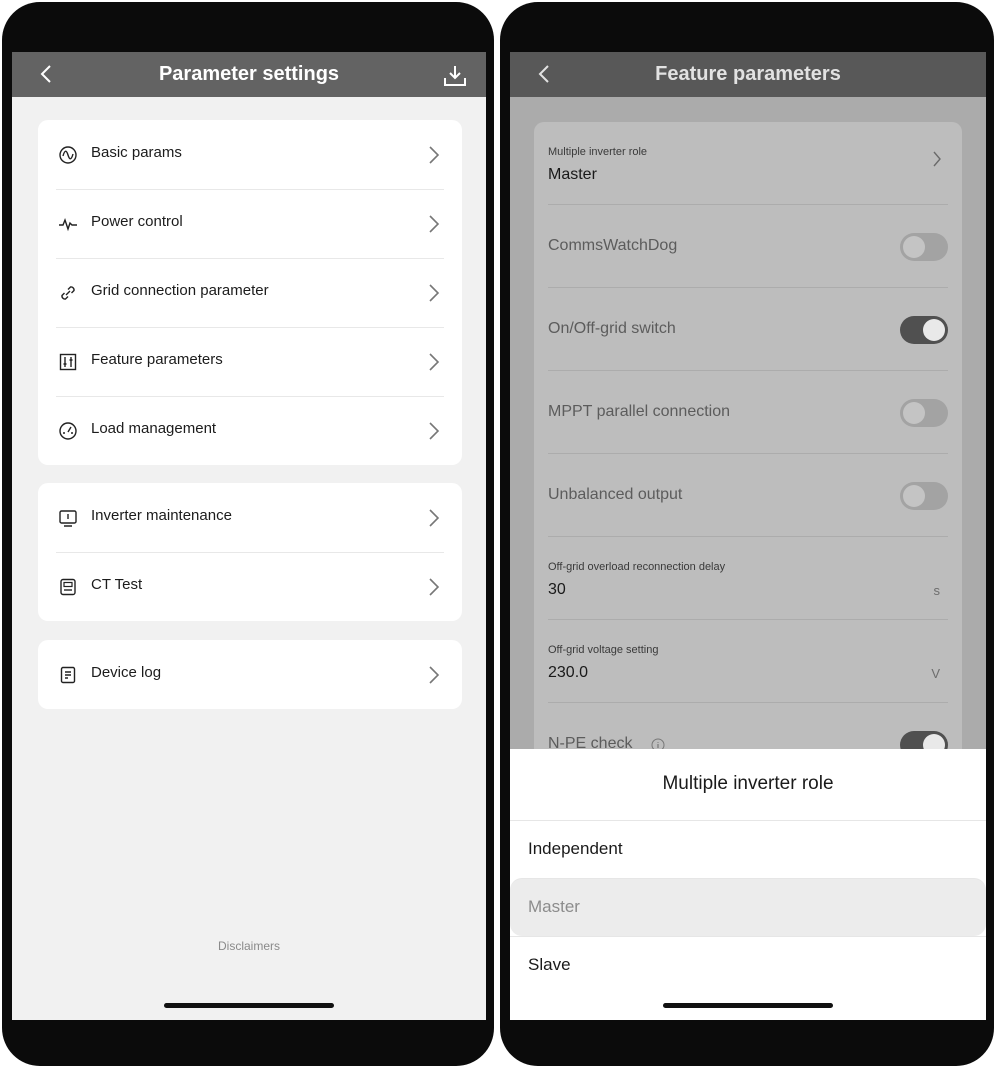 The width and height of the screenshot is (997, 1068). What do you see at coordinates (549, 964) in the screenshot?
I see `option-label: Slave` at bounding box center [549, 964].